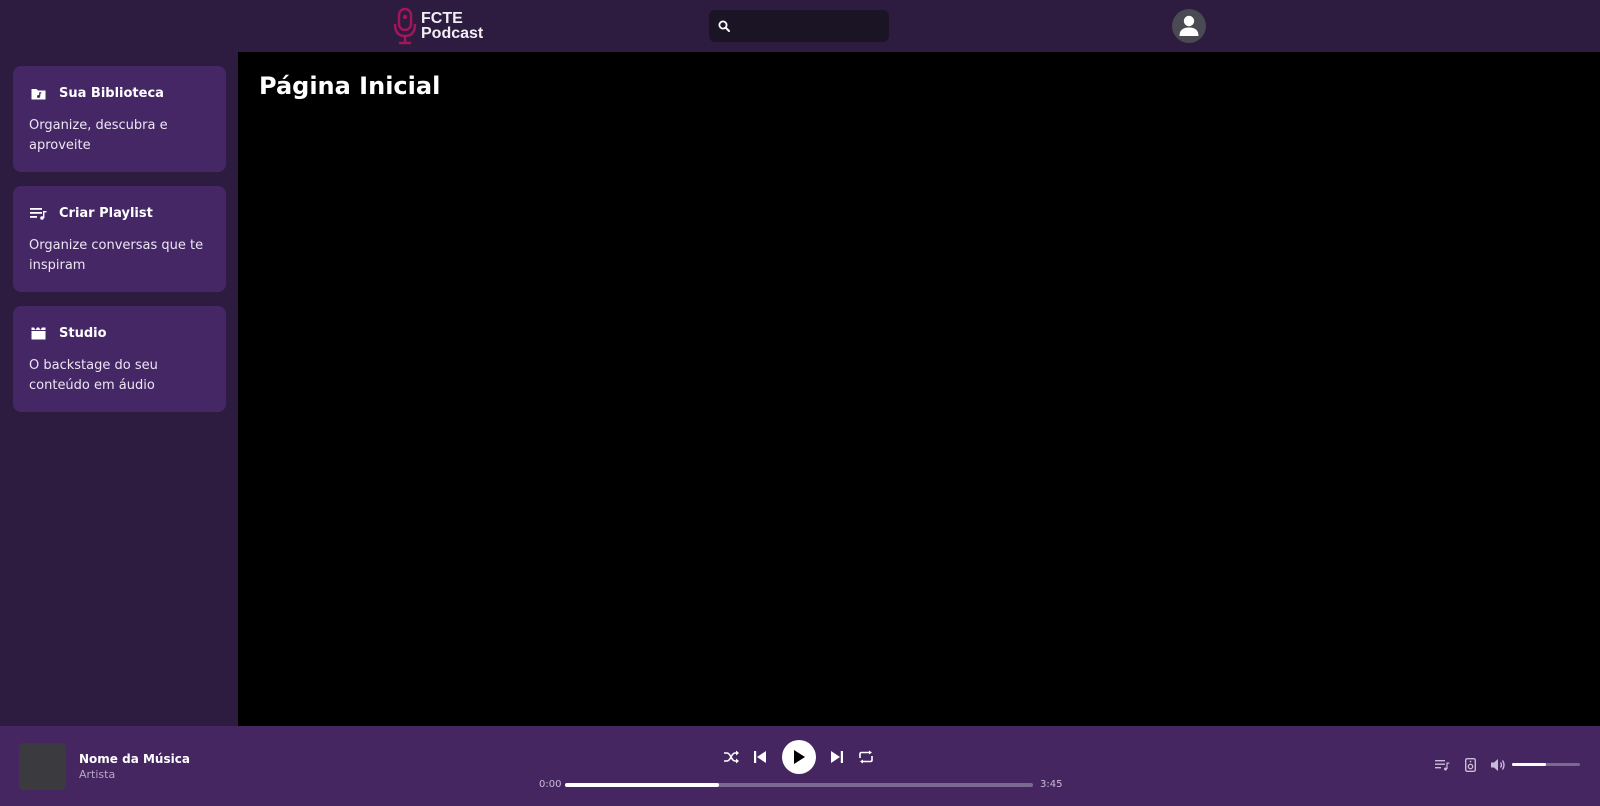 This screenshot has height=806, width=1600. I want to click on queue-icon, so click(1441, 765).